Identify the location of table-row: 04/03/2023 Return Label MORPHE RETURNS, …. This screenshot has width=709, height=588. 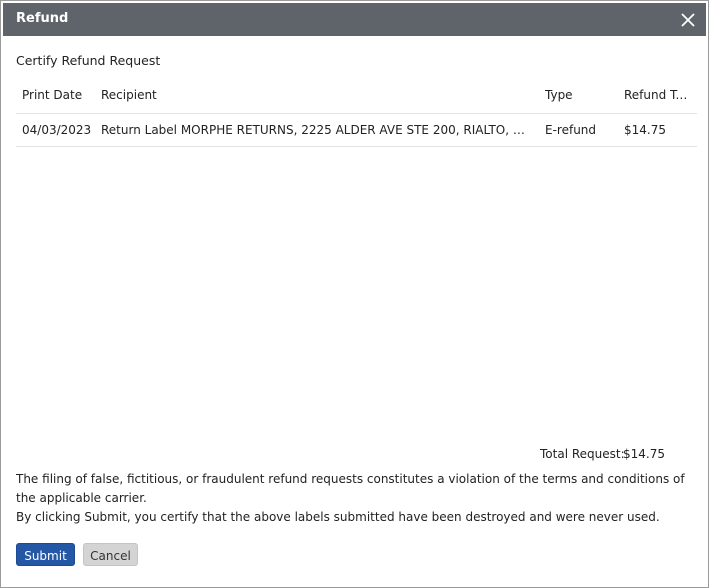
(356, 130).